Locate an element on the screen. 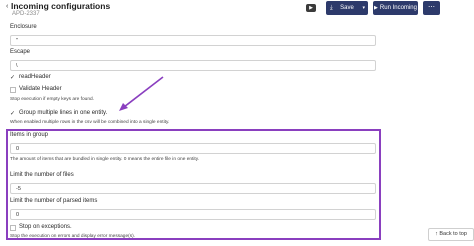 Image resolution: width=474 pixels, height=246 pixels. arrow-up-icon: ↑ is located at coordinates (436, 234).